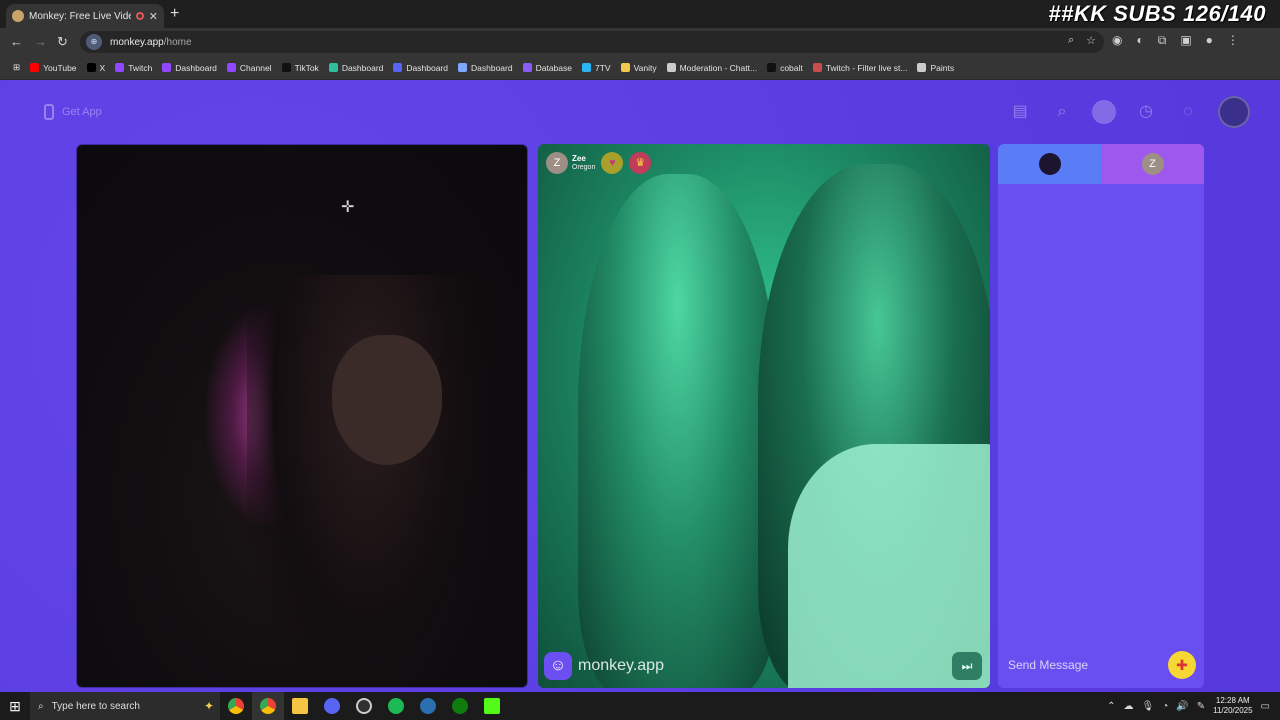 The height and width of the screenshot is (720, 1280). I want to click on obs-app-icon, so click(364, 706).